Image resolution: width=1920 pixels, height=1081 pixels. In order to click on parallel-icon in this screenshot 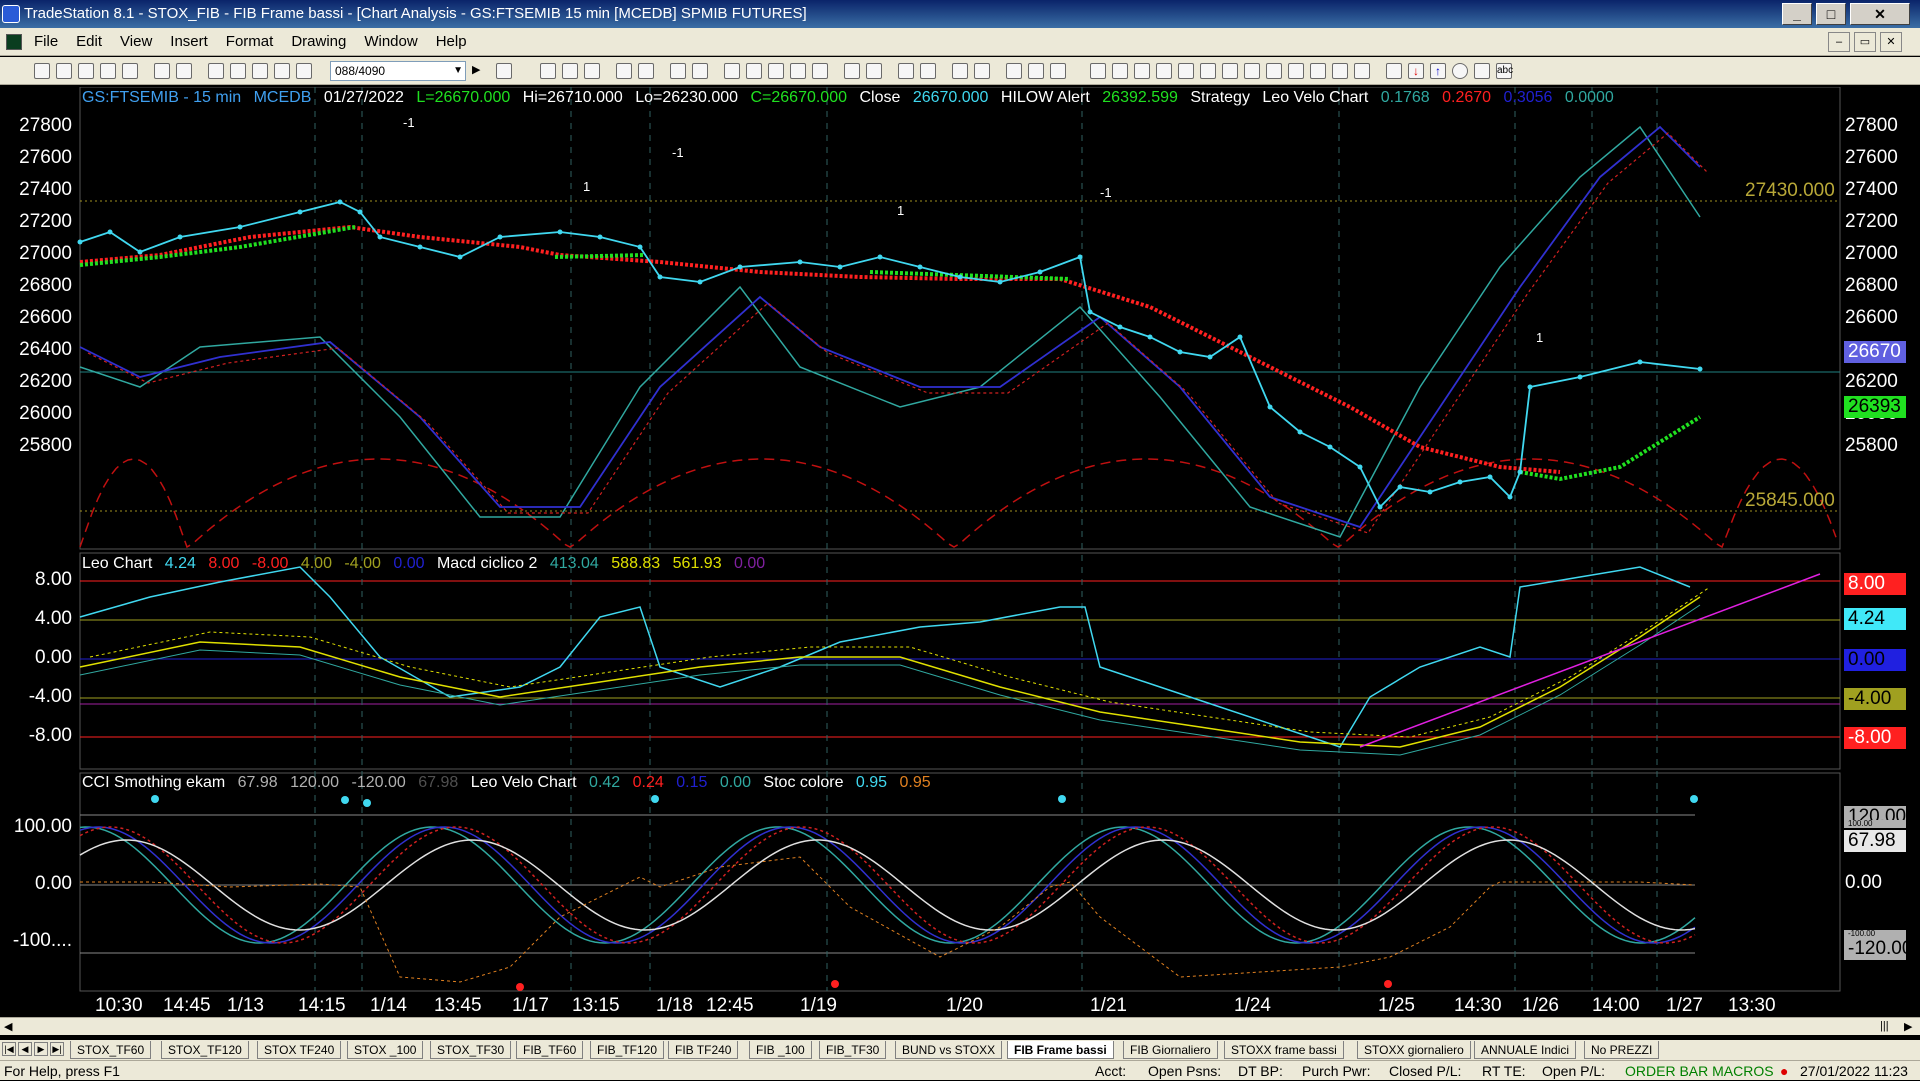, I will do `click(1296, 71)`.